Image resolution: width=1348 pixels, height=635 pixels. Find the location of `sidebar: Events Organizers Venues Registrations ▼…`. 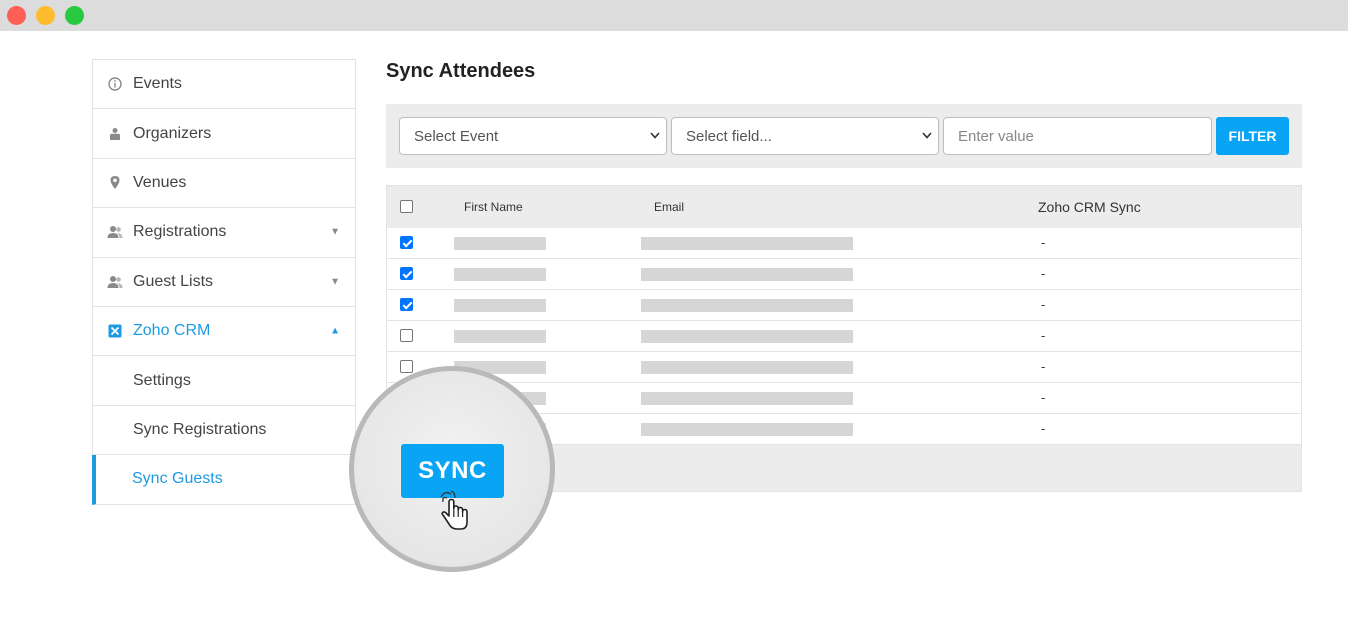

sidebar: Events Organizers Venues Registrations ▼… is located at coordinates (224, 282).